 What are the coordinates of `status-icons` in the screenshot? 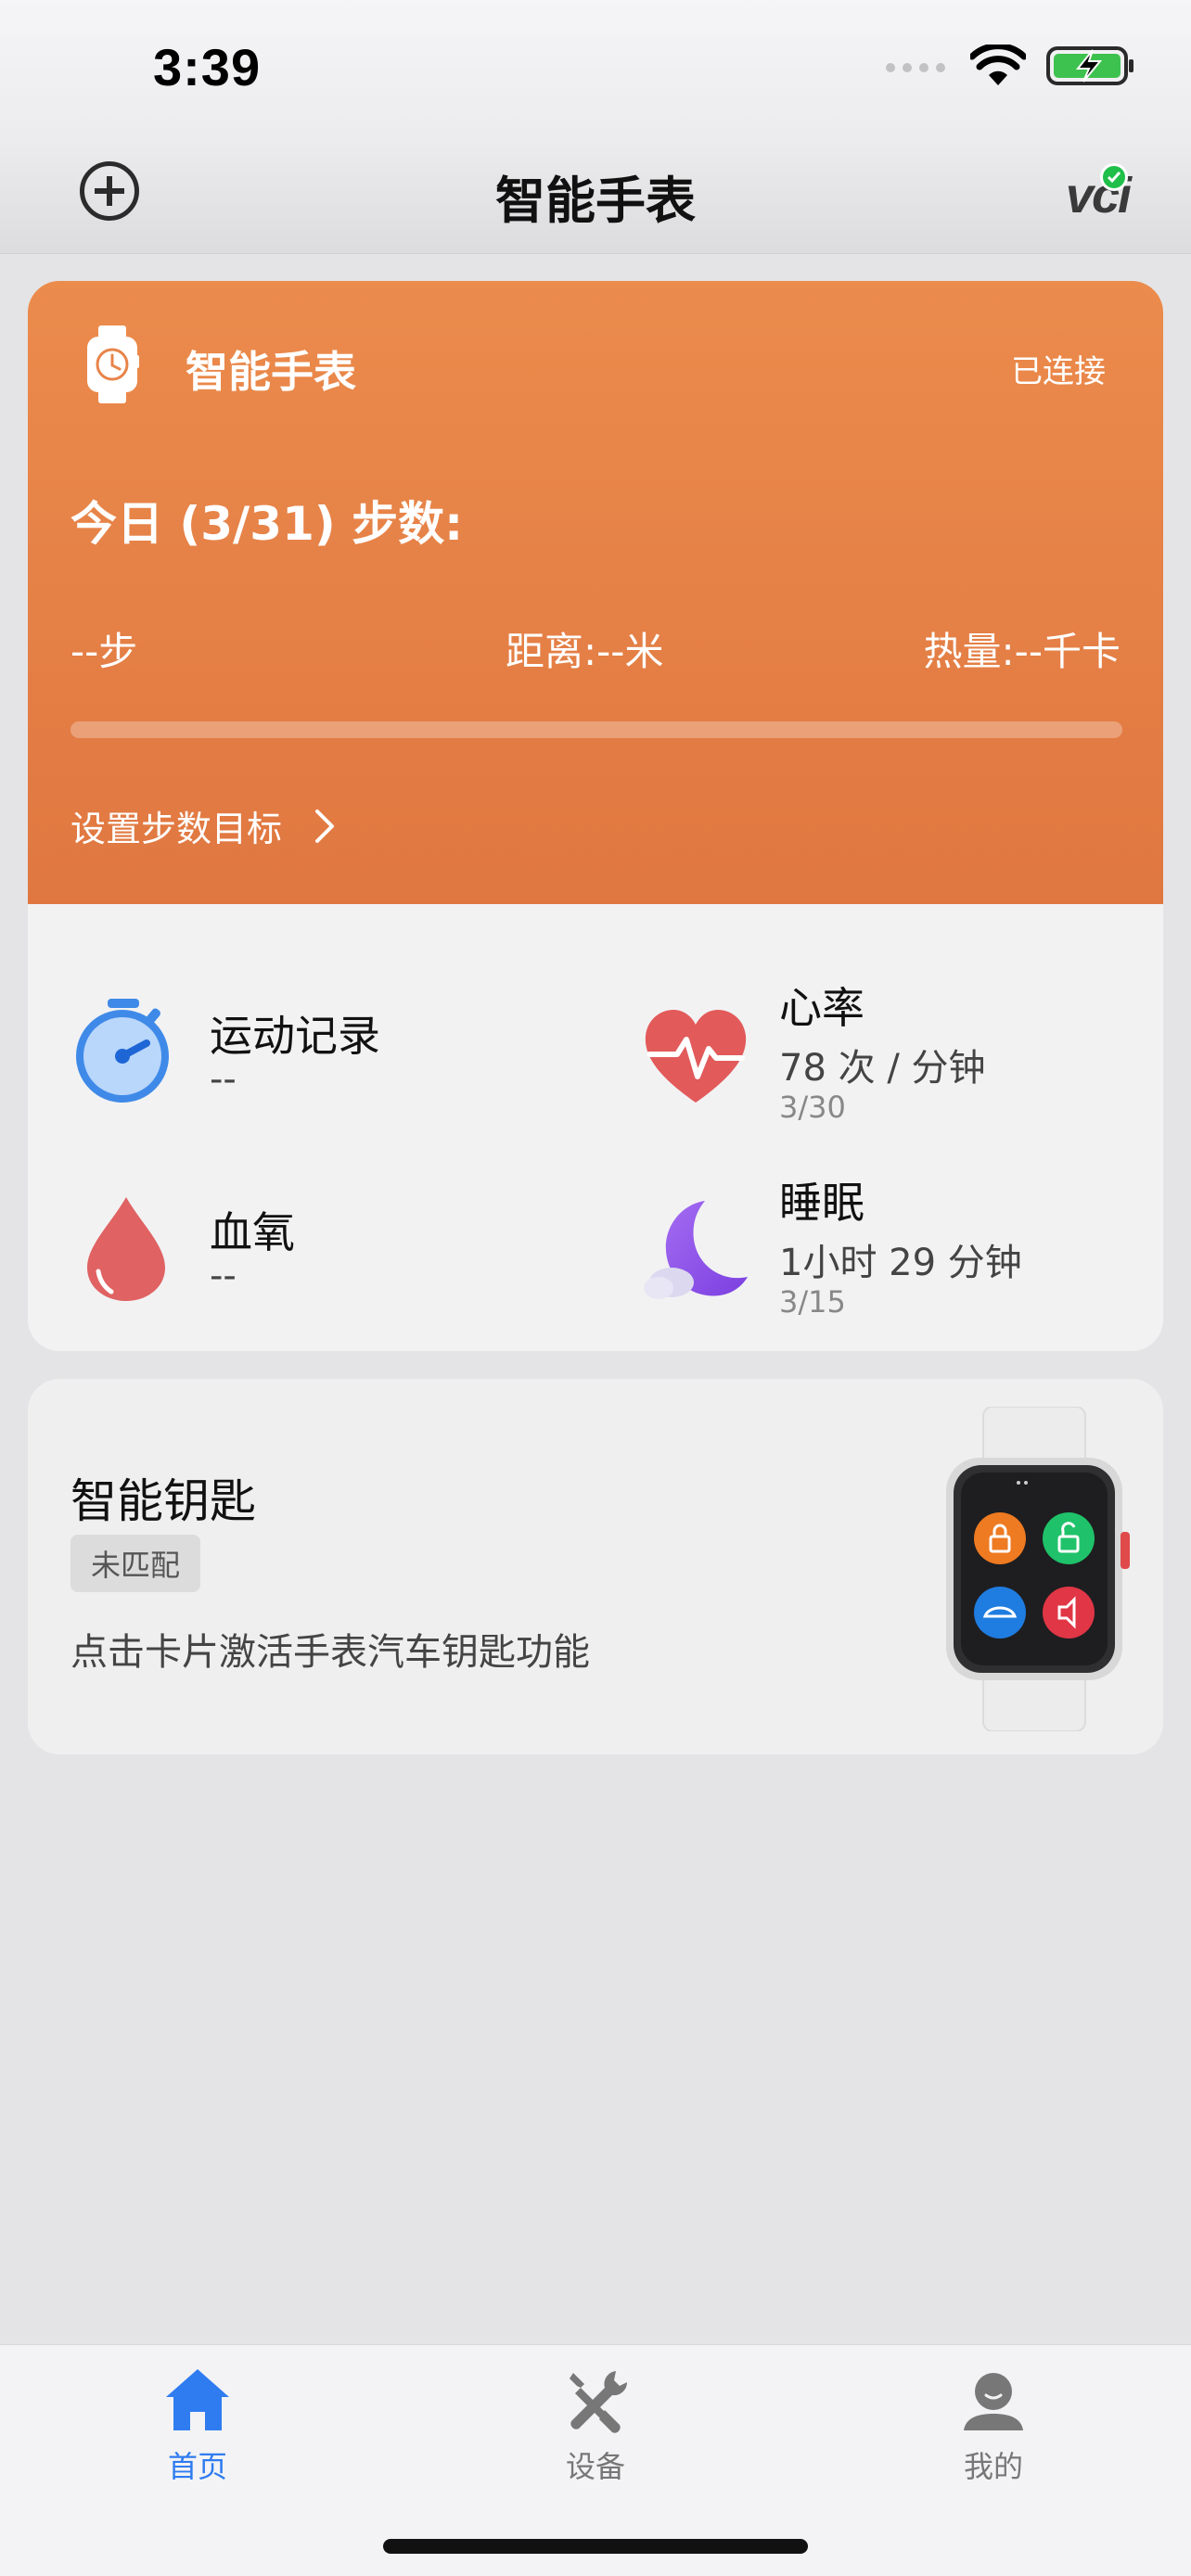 It's located at (1010, 66).